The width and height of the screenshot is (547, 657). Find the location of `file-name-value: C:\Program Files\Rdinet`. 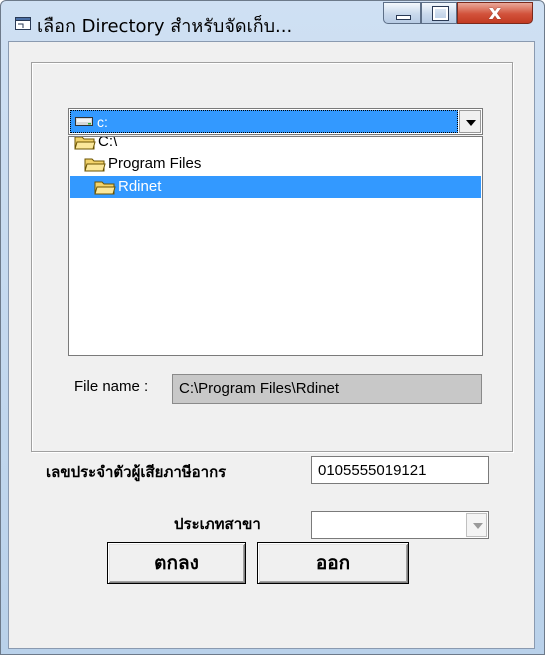

file-name-value: C:\Program Files\Rdinet is located at coordinates (259, 388).